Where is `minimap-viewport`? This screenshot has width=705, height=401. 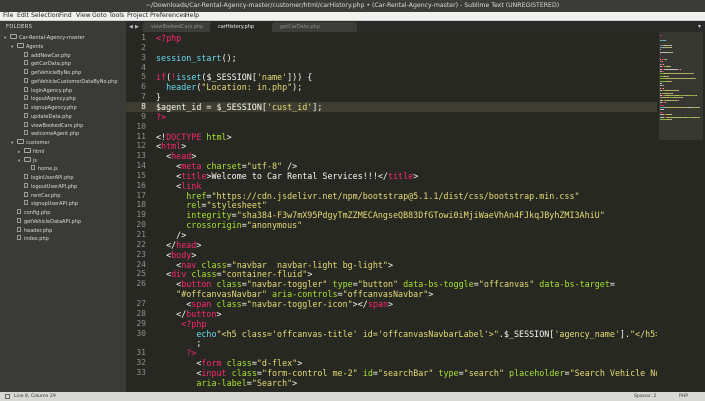 minimap-viewport is located at coordinates (681, 86).